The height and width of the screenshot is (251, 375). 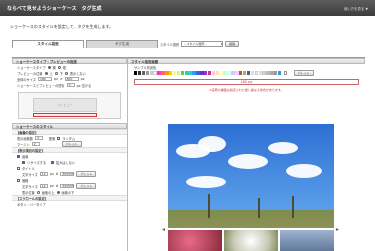 I want to click on resize-checkbox, so click(x=23, y=162).